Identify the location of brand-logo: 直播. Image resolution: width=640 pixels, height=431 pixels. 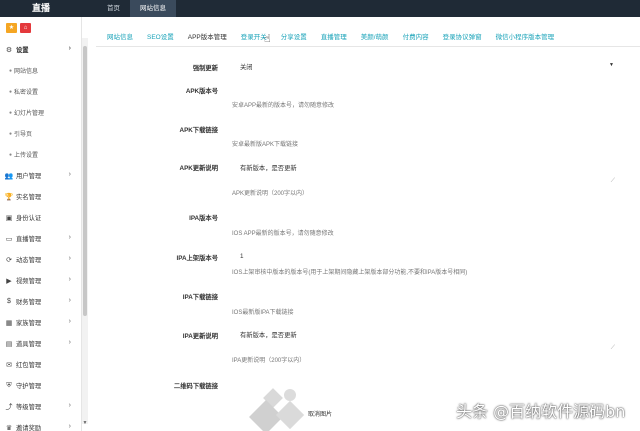
(41, 8).